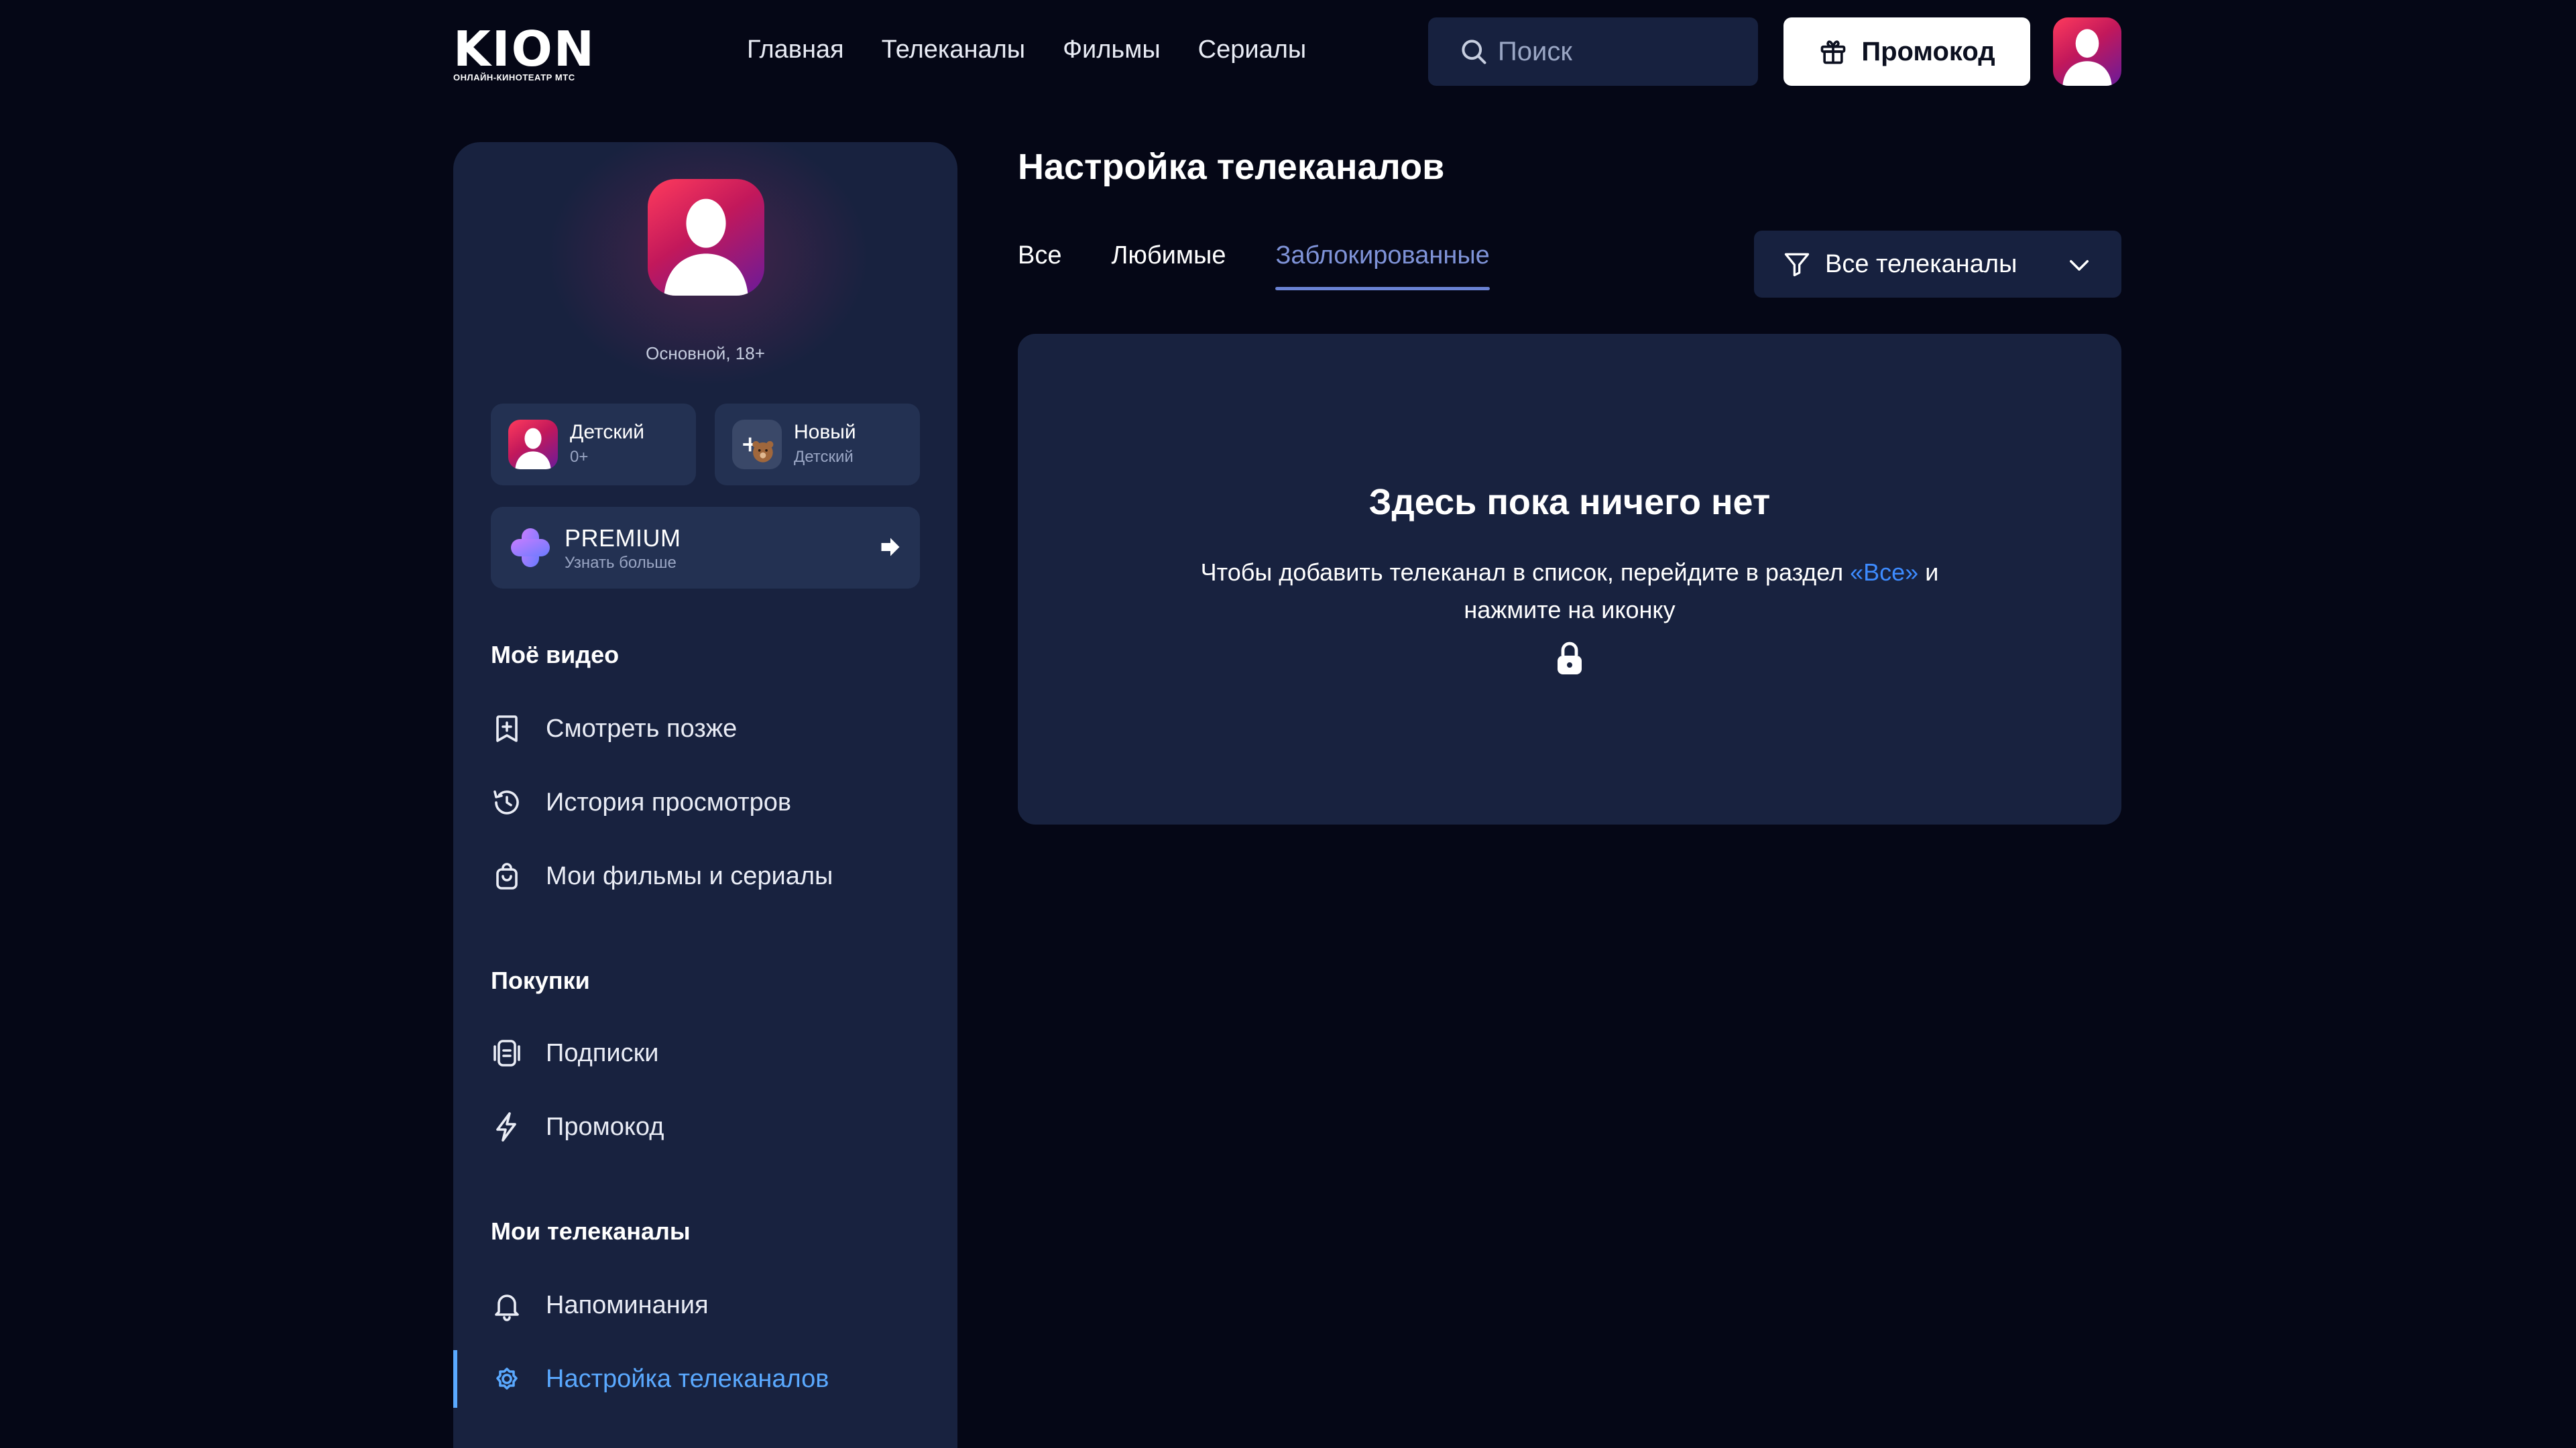 The height and width of the screenshot is (1448, 2576). I want to click on menu-promocode: Промокод, so click(705, 1127).